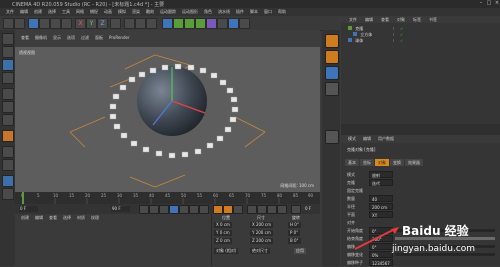  Describe the element at coordinates (244, 23) in the screenshot. I see `light-icon` at that location.